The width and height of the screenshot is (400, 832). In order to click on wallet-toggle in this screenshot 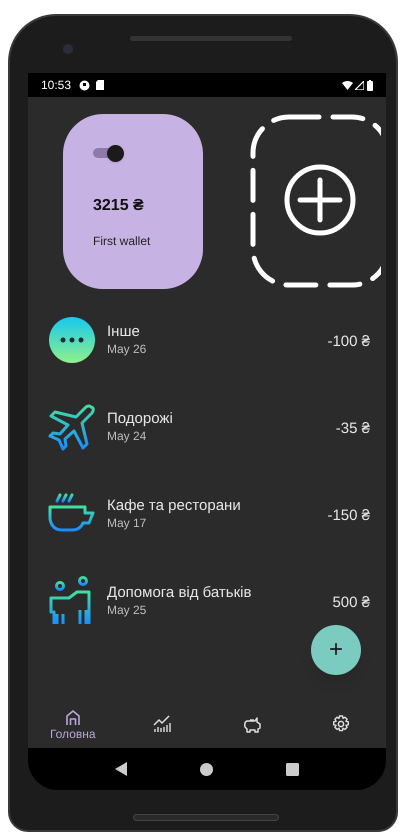, I will do `click(108, 153)`.